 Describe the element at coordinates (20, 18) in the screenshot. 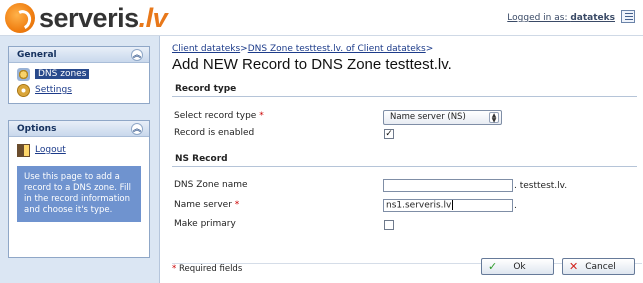

I see `logo-swirl-icon` at that location.